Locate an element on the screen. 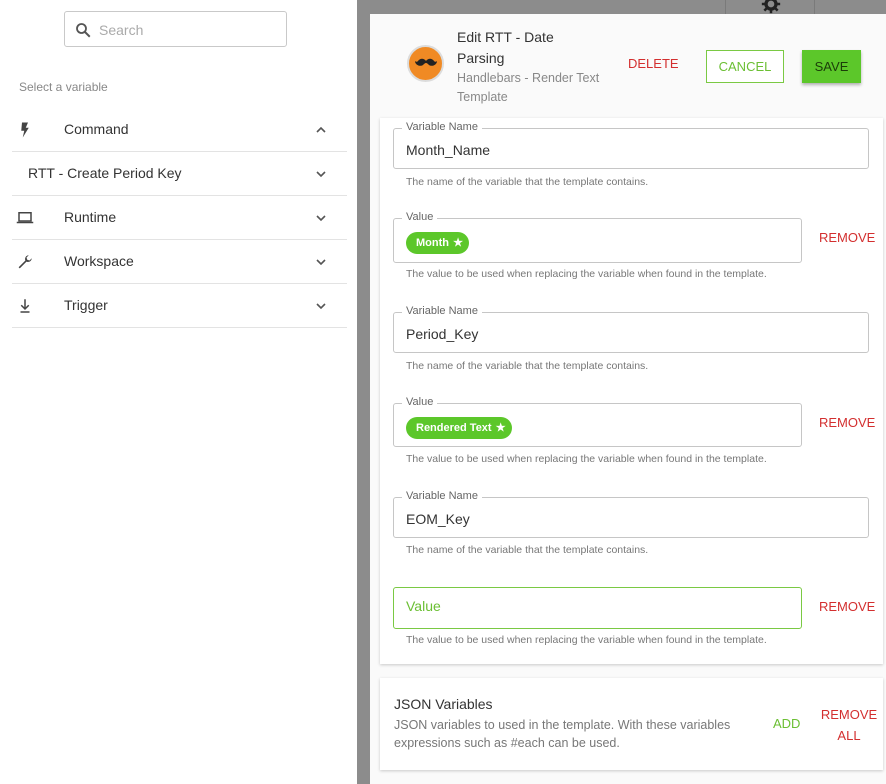 The width and height of the screenshot is (886, 784). sidebar-item-trigger: Trigger is located at coordinates (179, 306).